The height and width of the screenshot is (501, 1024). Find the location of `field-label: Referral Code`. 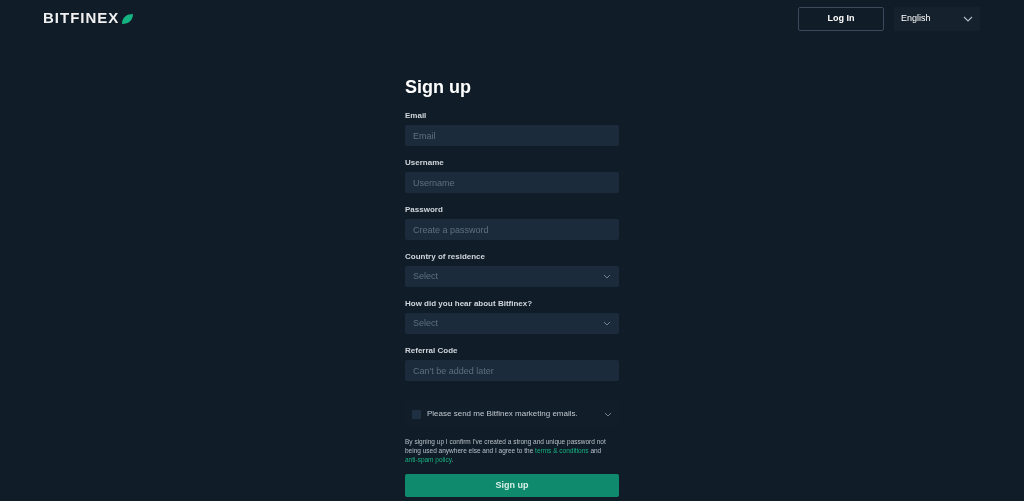

field-label: Referral Code is located at coordinates (432, 351).